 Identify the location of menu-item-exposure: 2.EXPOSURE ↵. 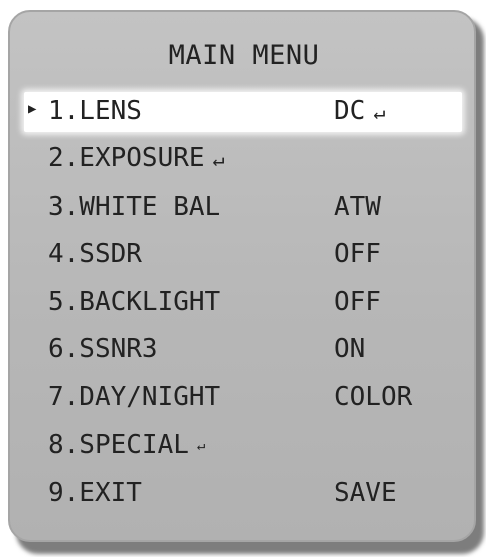
(243, 159).